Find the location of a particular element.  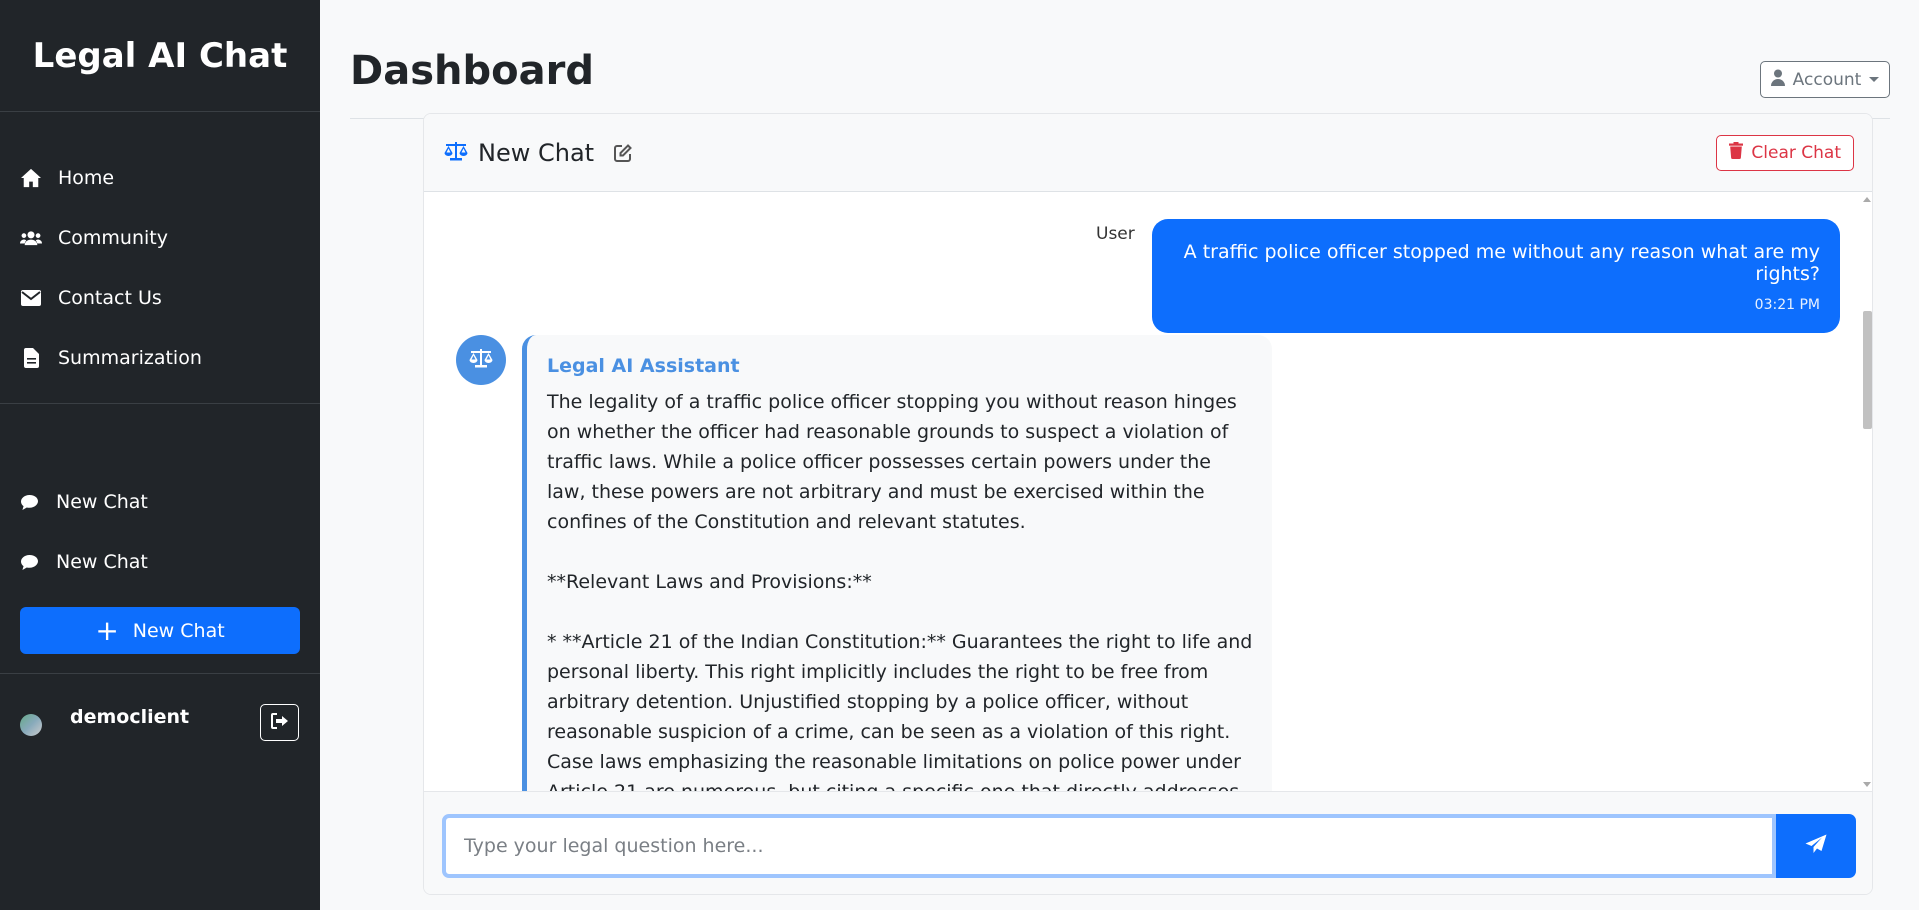

sidebar-item-summarization: Summarization is located at coordinates (160, 358).